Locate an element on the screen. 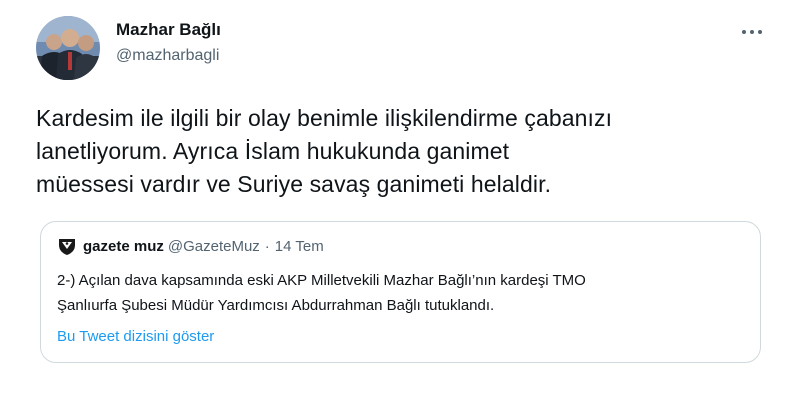  quoted-tweet-date: 14 Tem is located at coordinates (299, 246).